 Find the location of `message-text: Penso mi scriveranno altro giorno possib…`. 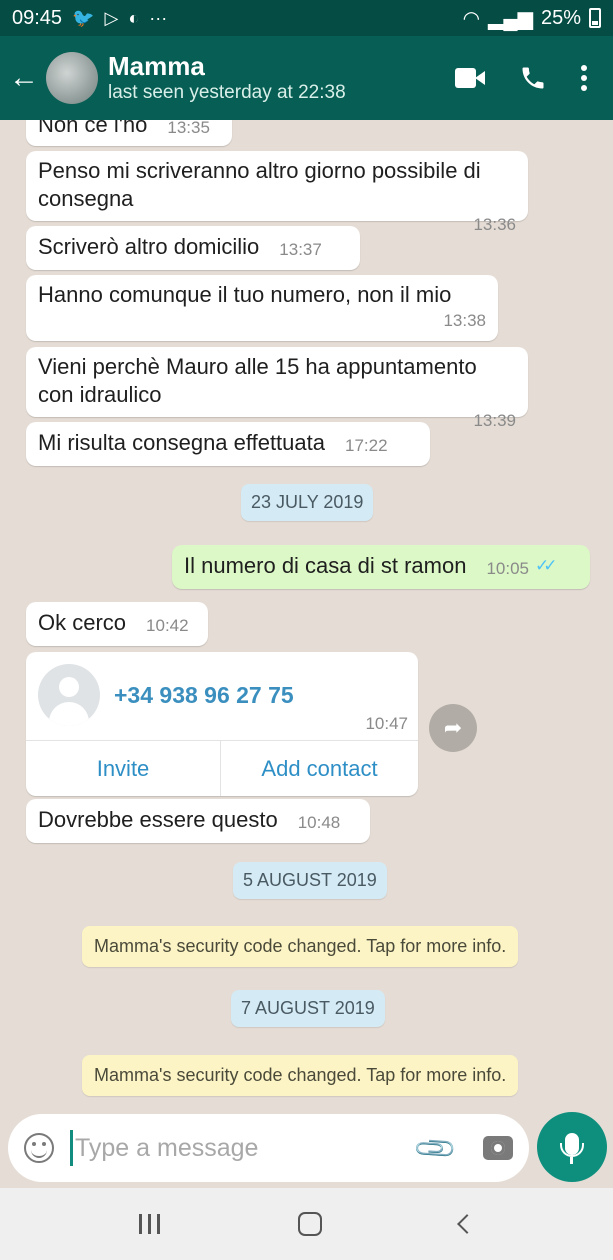

message-text: Penso mi scriveranno altro giorno possib… is located at coordinates (259, 184).